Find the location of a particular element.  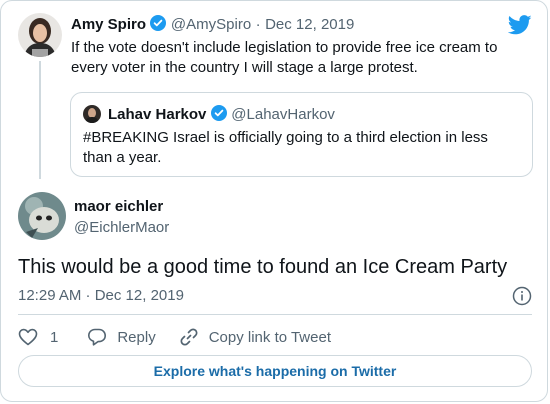

author-handle: @AmySpiro is located at coordinates (211, 24).